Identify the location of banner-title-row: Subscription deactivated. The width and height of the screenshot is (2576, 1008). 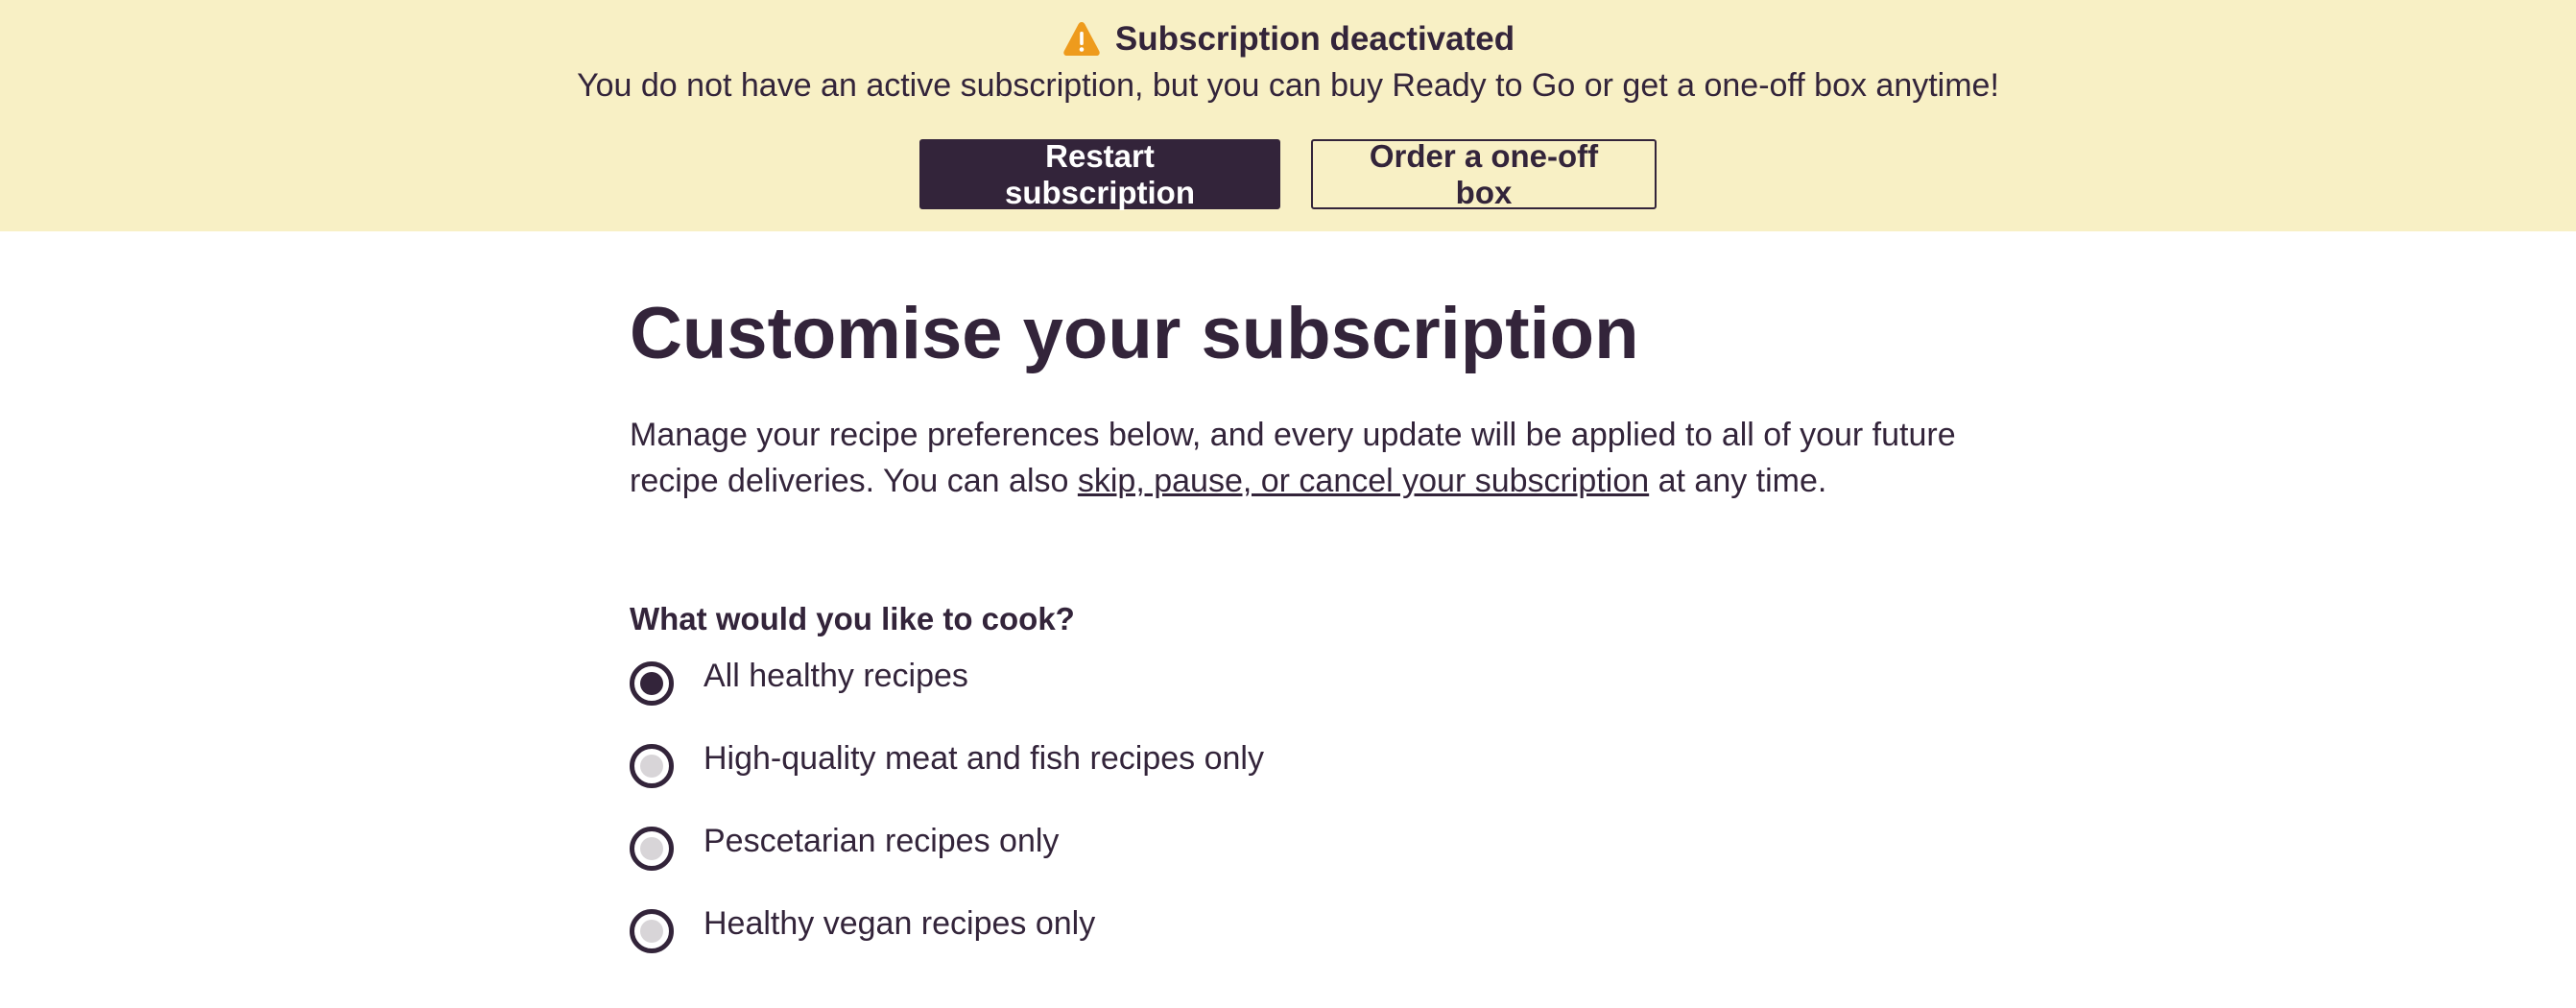
(1288, 39).